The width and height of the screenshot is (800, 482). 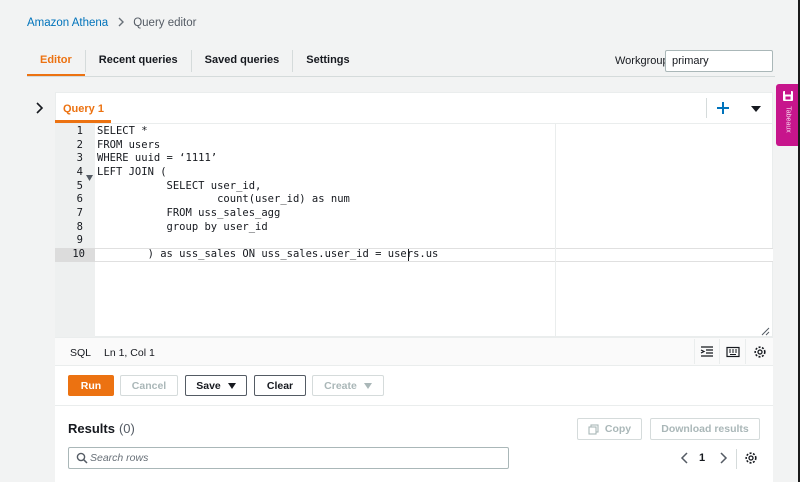 What do you see at coordinates (401, 76) in the screenshot?
I see `tabs-divider-line` at bounding box center [401, 76].